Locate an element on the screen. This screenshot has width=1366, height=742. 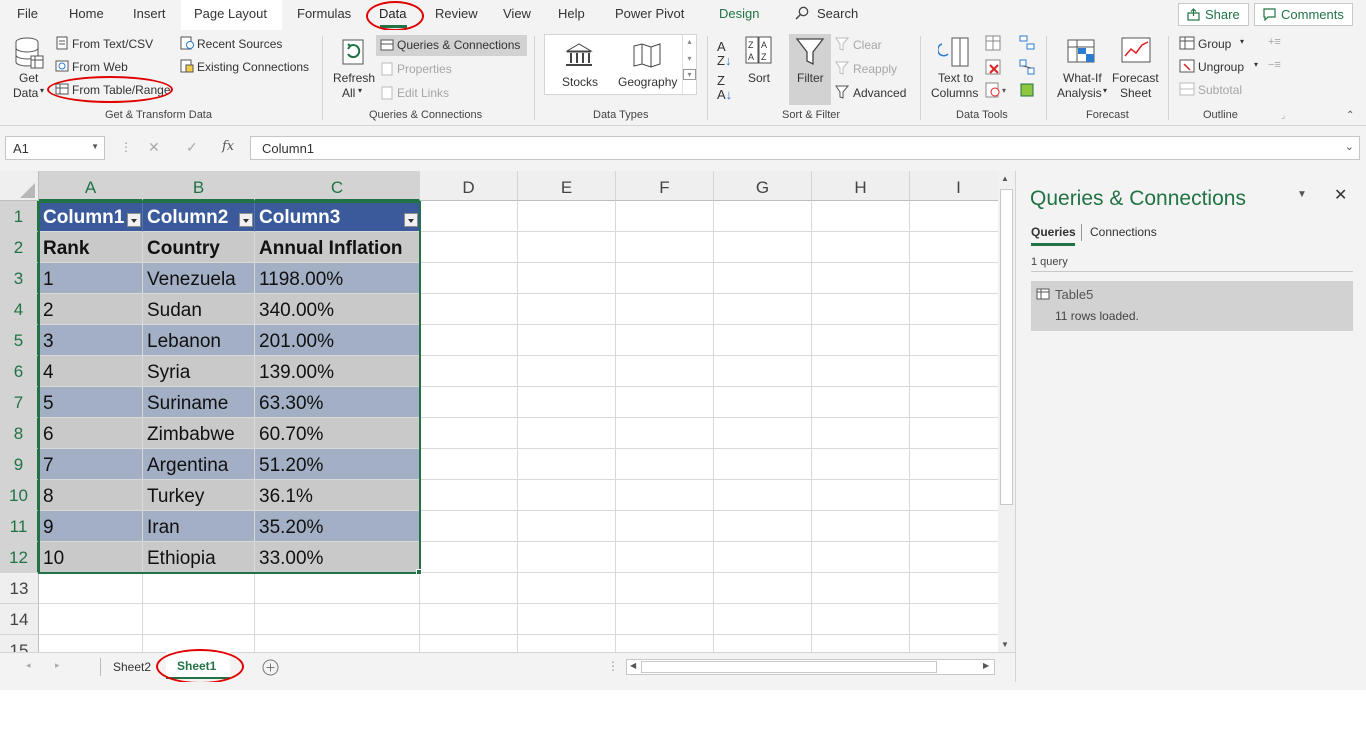
table-cell: 139.00% is located at coordinates (337, 371).